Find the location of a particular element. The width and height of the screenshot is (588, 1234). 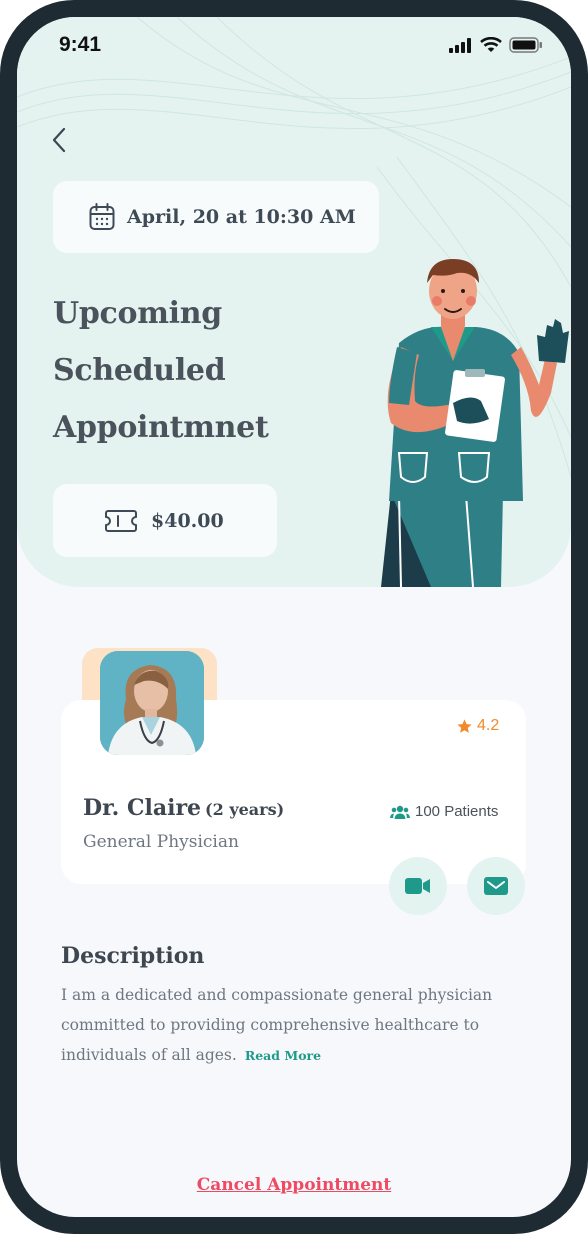

doctor-experience: (2 years) is located at coordinates (245, 809).